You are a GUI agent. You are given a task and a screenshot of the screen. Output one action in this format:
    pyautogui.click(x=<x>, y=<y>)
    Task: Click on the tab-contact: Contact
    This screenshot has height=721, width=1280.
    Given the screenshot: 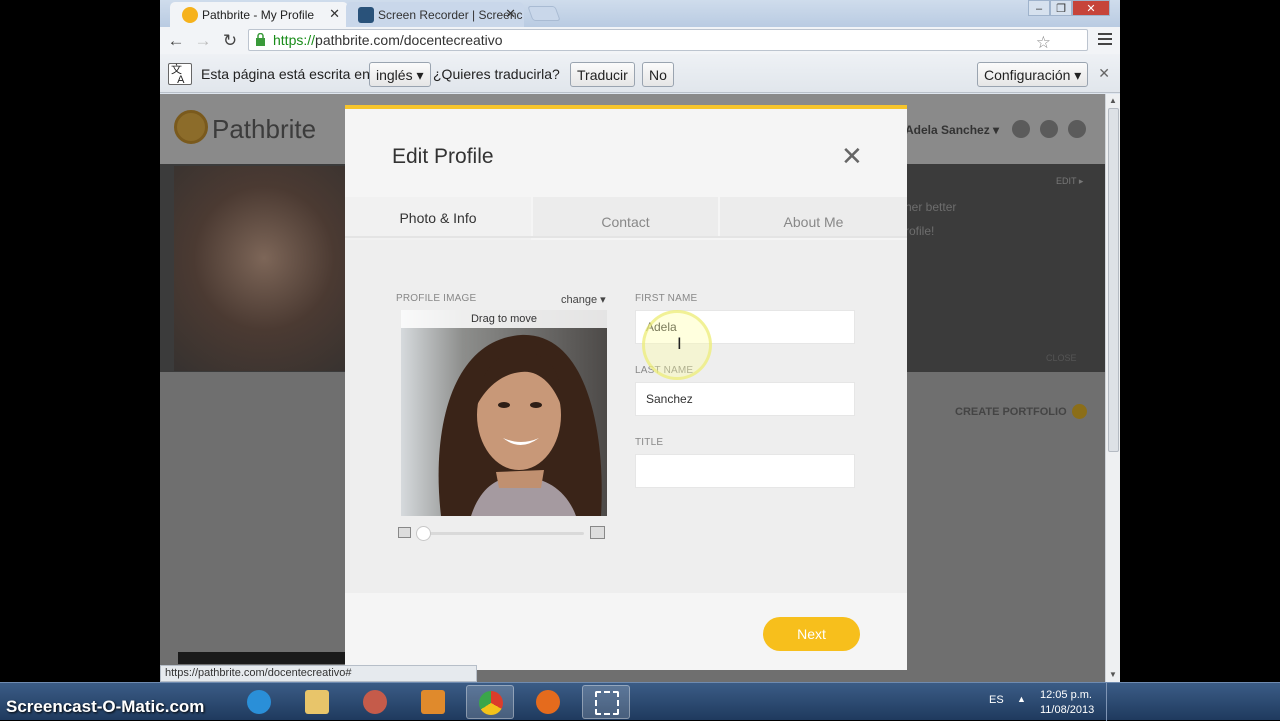 What is the action you would take?
    pyautogui.click(x=625, y=217)
    